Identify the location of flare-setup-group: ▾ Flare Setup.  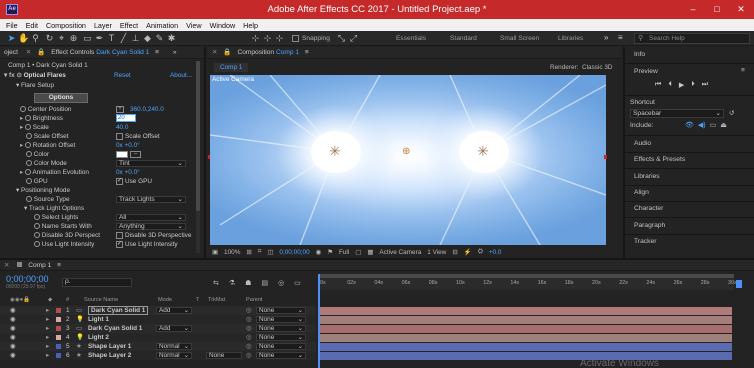
(35, 85).